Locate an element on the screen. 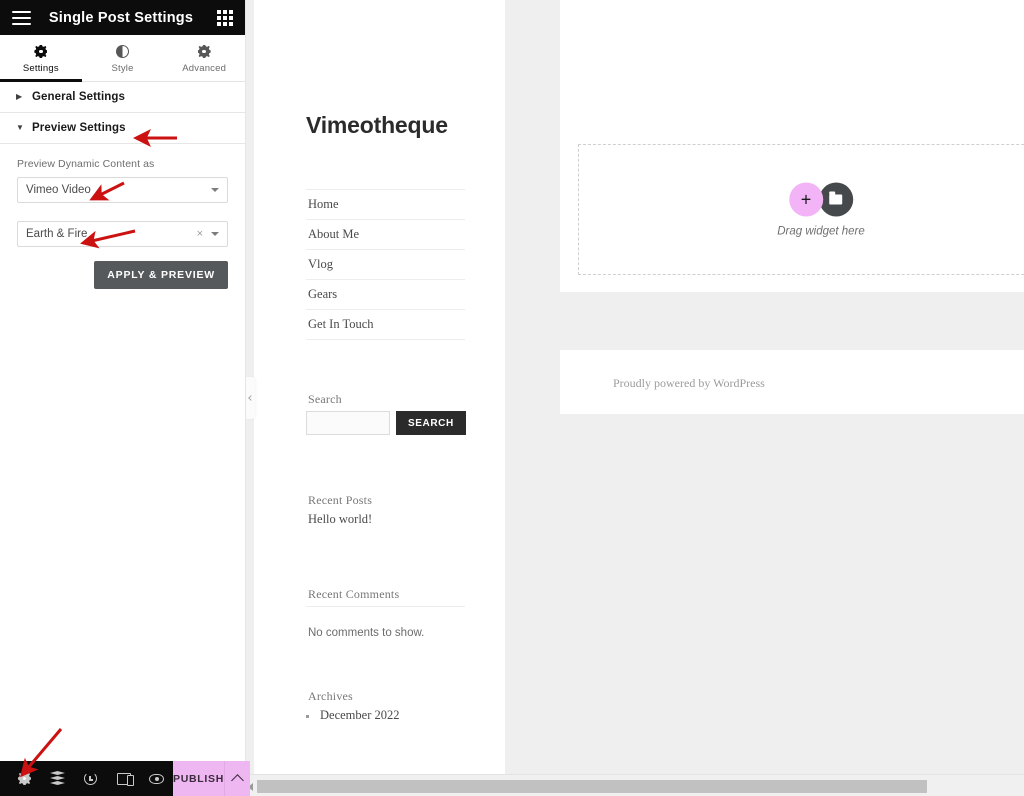  divider is located at coordinates (385, 606).